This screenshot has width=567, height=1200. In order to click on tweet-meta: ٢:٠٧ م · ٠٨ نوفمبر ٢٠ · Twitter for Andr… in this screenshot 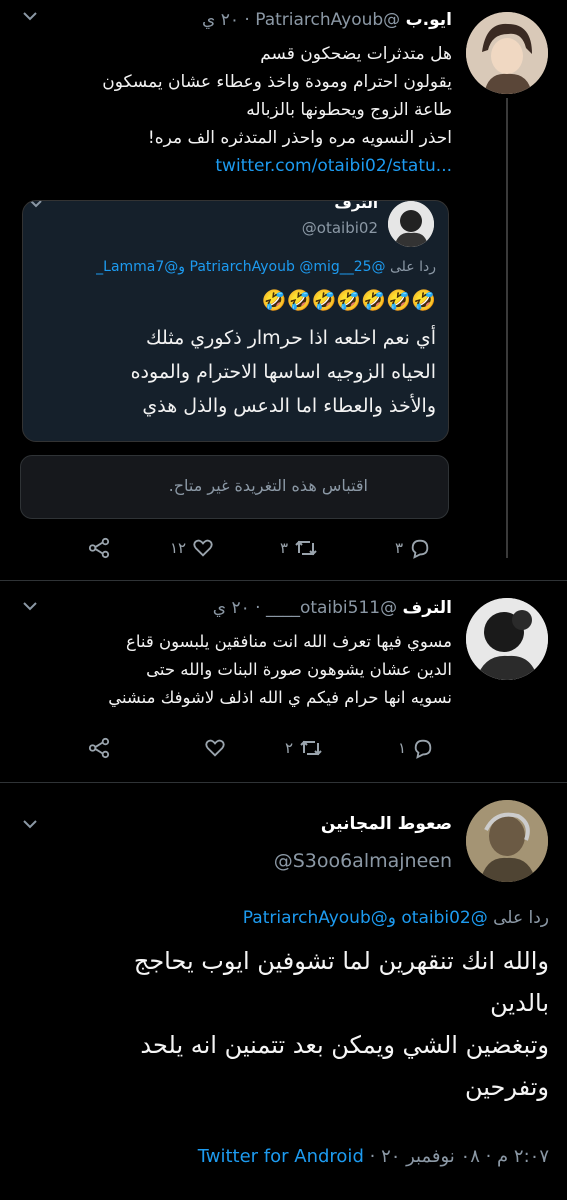, I will do `click(373, 1156)`.